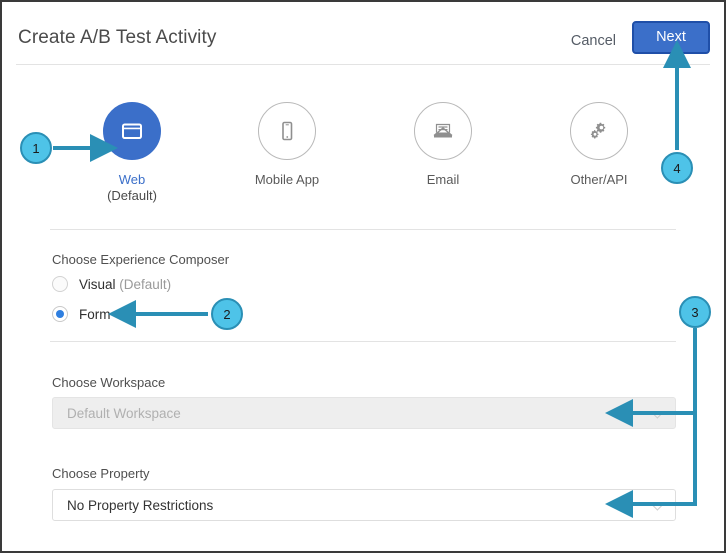 The width and height of the screenshot is (726, 553). What do you see at coordinates (145, 284) in the screenshot?
I see `radio-label-visual-suffix: (Default)` at bounding box center [145, 284].